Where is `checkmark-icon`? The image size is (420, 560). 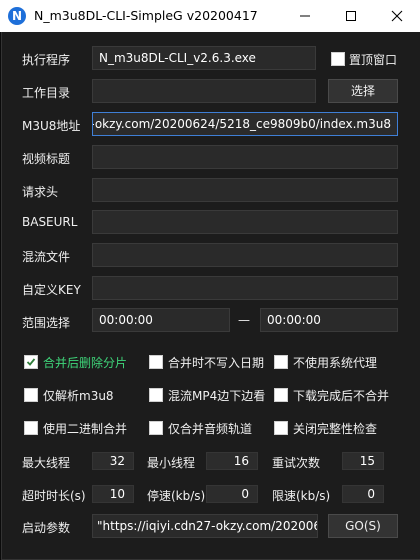 checkmark-icon is located at coordinates (31, 362).